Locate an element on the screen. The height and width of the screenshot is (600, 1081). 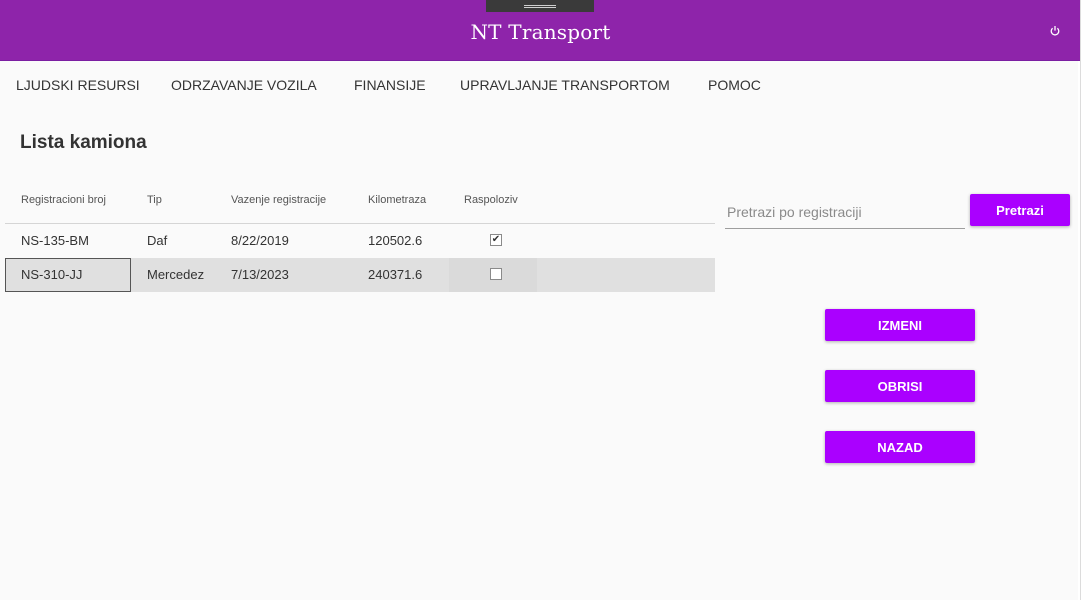
cell-vazenje-registracije: 7/13/2023 is located at coordinates (260, 274).